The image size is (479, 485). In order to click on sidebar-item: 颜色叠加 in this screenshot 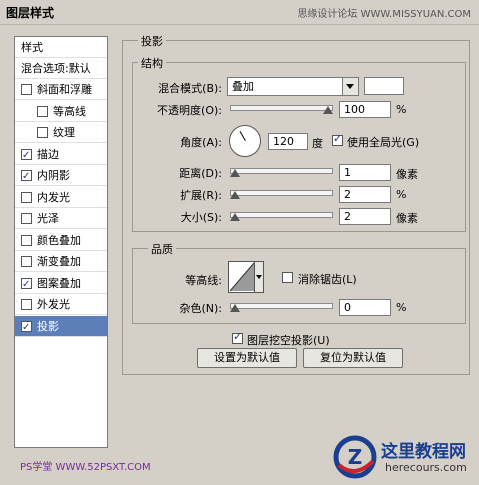, I will do `click(61, 240)`.